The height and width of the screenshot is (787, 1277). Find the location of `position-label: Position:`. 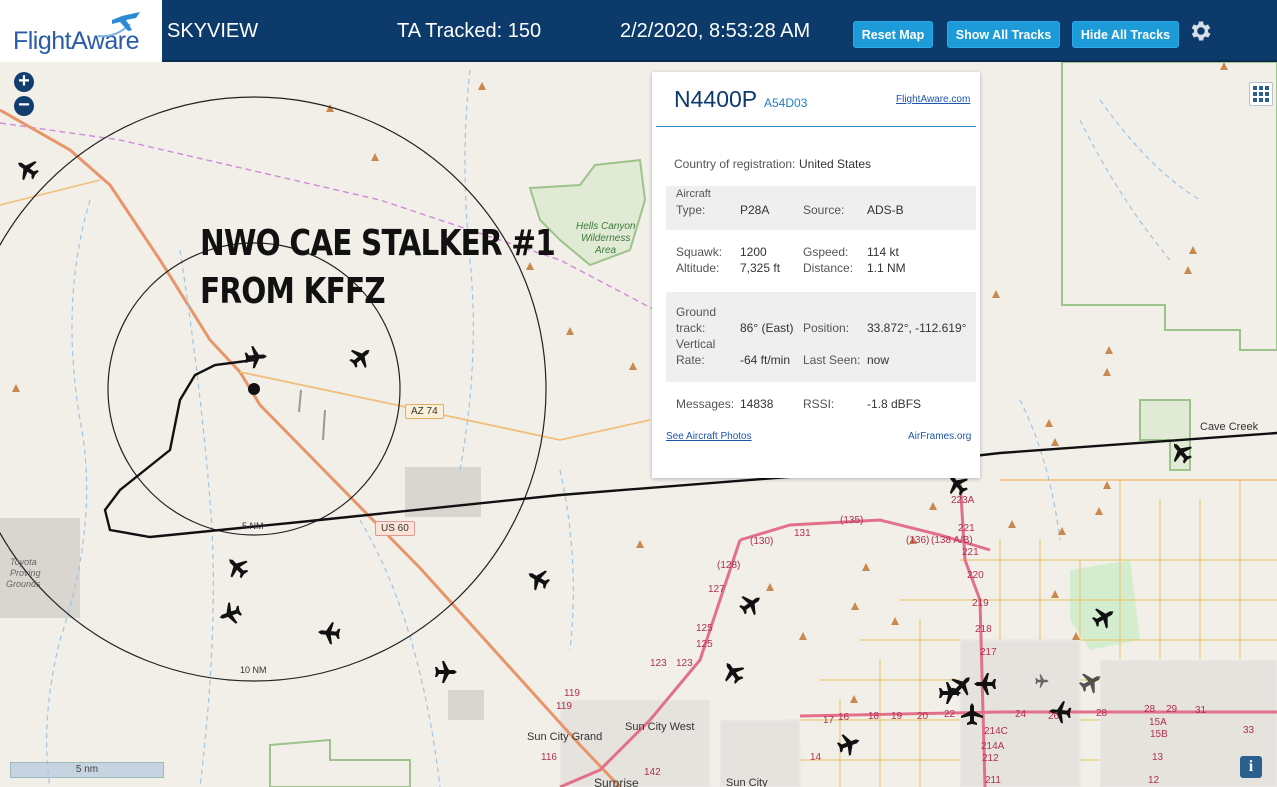

position-label: Position: is located at coordinates (826, 328).